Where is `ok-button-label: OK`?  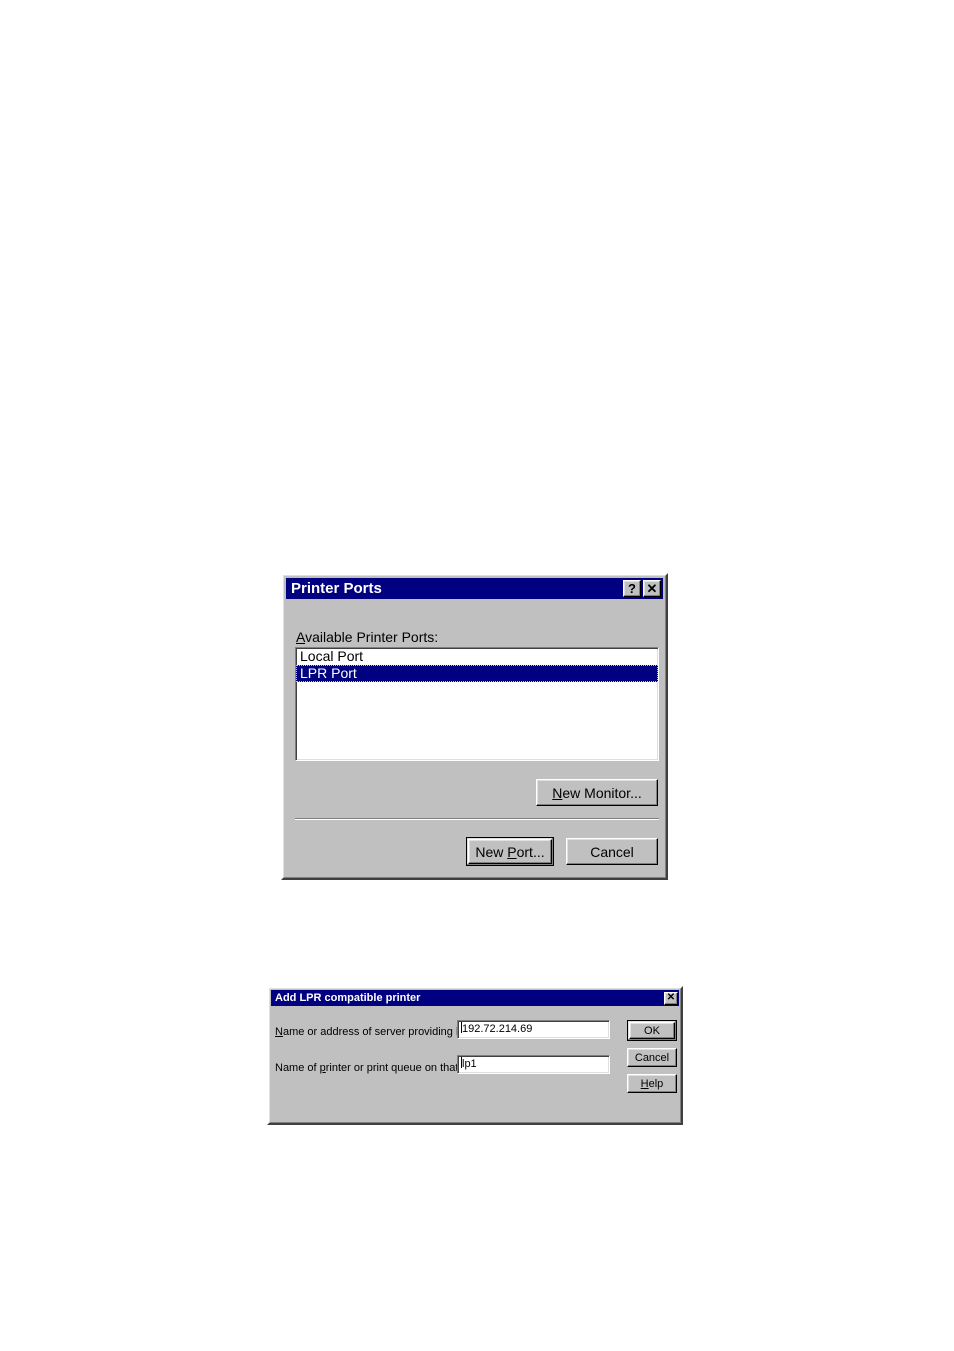 ok-button-label: OK is located at coordinates (652, 1030).